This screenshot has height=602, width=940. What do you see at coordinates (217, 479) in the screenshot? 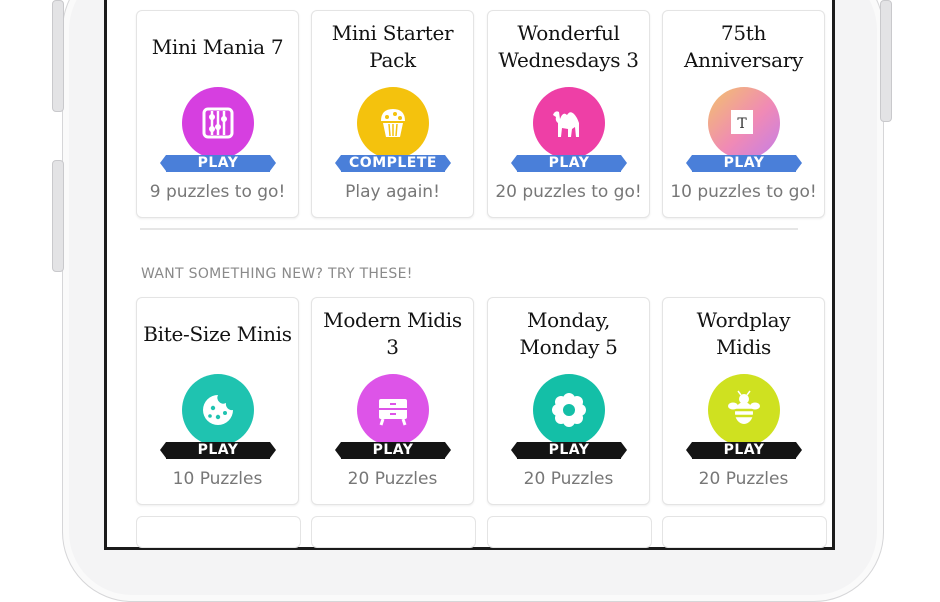
I see `pack-puzzle-count: 10 Puzzles` at bounding box center [217, 479].